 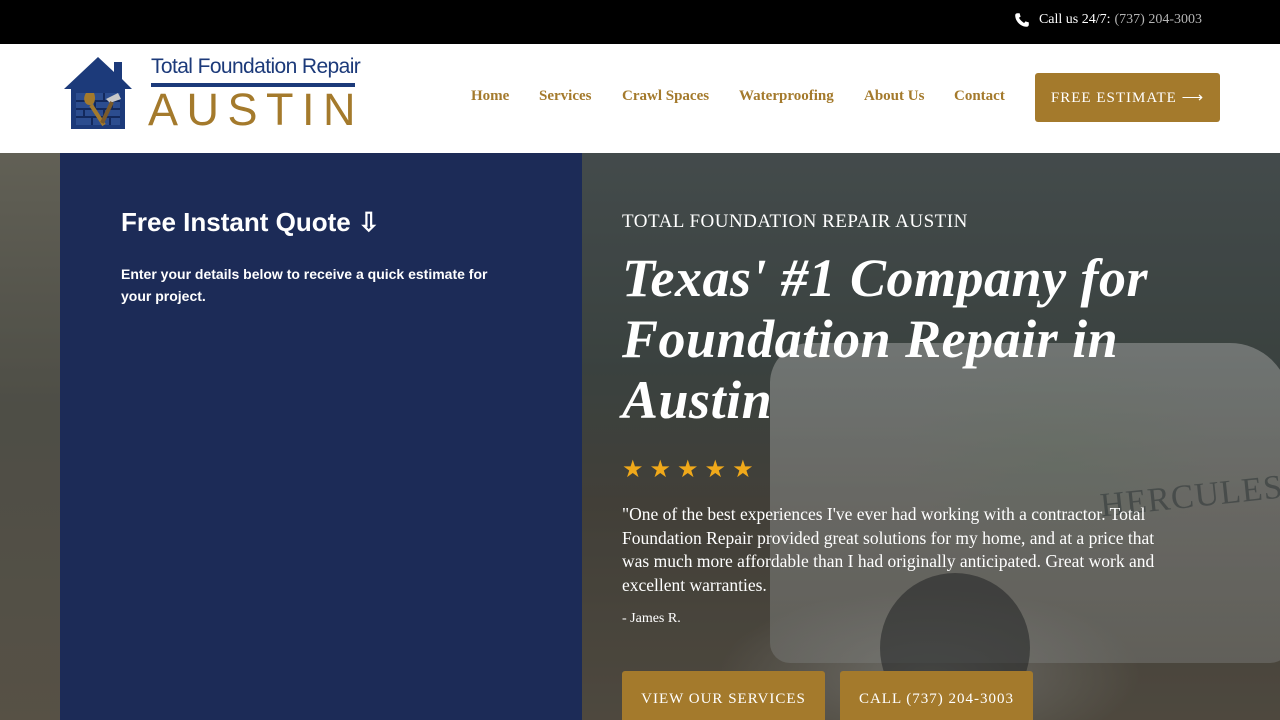 What do you see at coordinates (795, 221) in the screenshot?
I see `hero-eyebrow: TOTAL FOUNDATION REPAIR AUSTIN` at bounding box center [795, 221].